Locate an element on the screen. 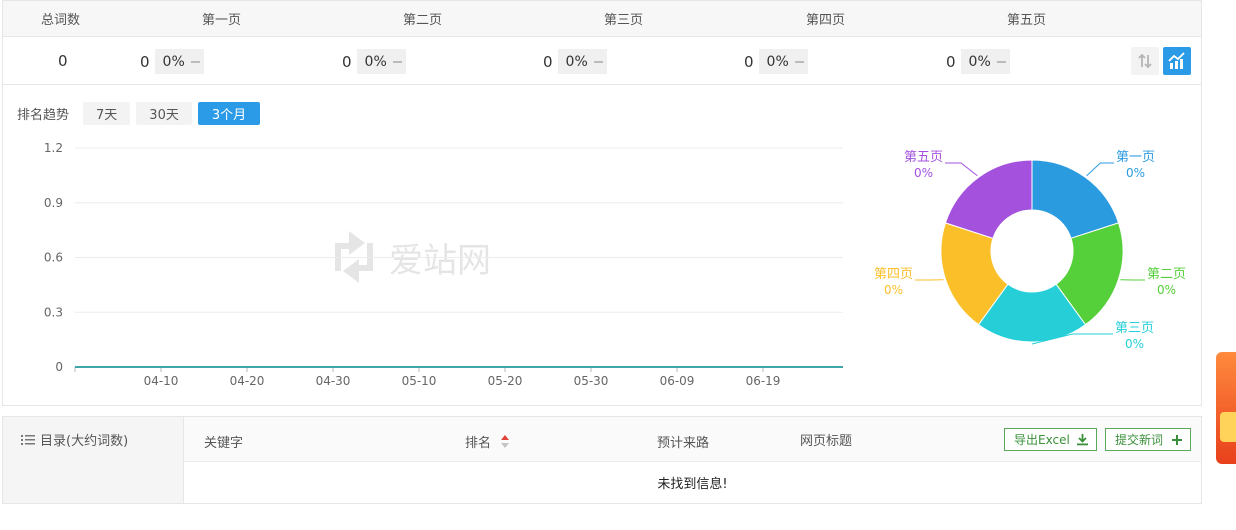 The width and height of the screenshot is (1236, 530). category-sidebar: 目录(大约词数) is located at coordinates (93, 460).